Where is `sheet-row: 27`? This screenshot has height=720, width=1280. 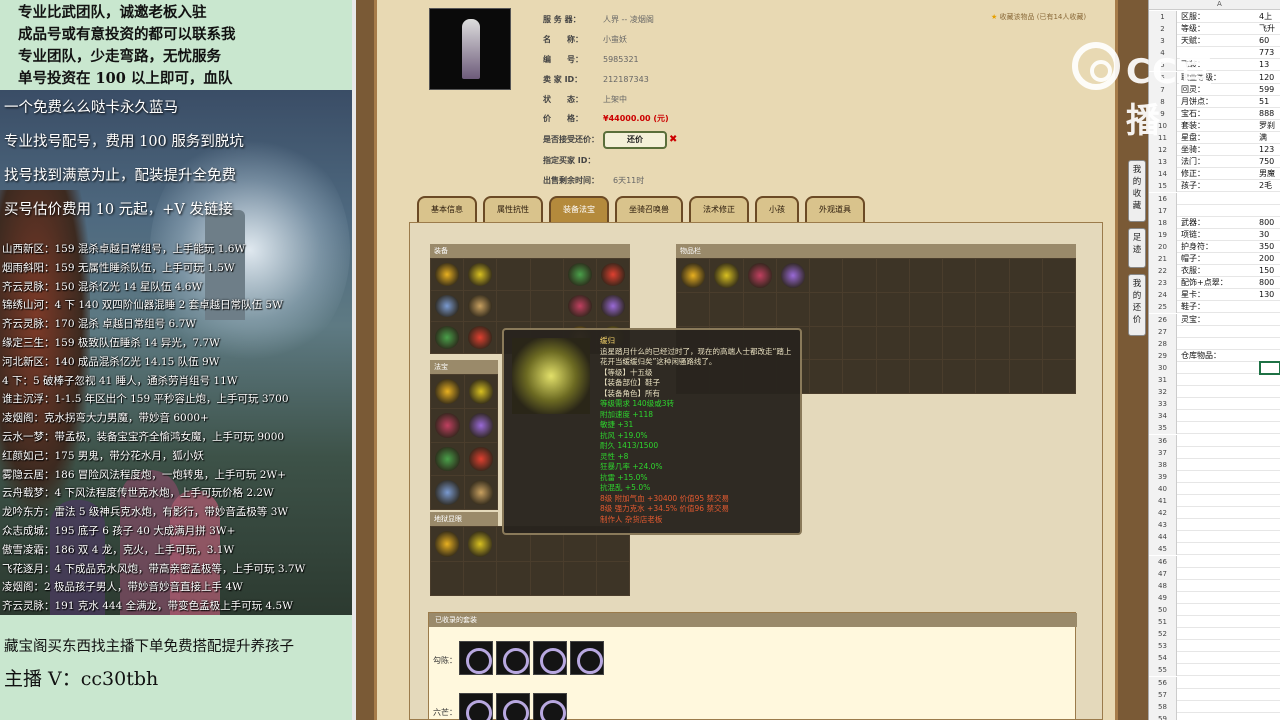
sheet-row: 27 is located at coordinates (1214, 331).